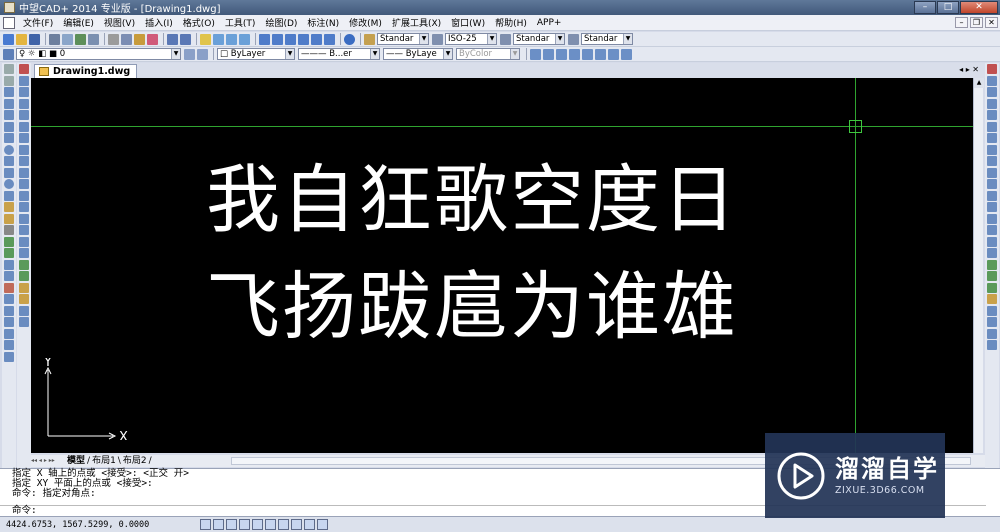 Image resolution: width=1000 pixels, height=532 pixels. Describe the element at coordinates (9, 299) in the screenshot. I see `wipeout-icon` at that location.